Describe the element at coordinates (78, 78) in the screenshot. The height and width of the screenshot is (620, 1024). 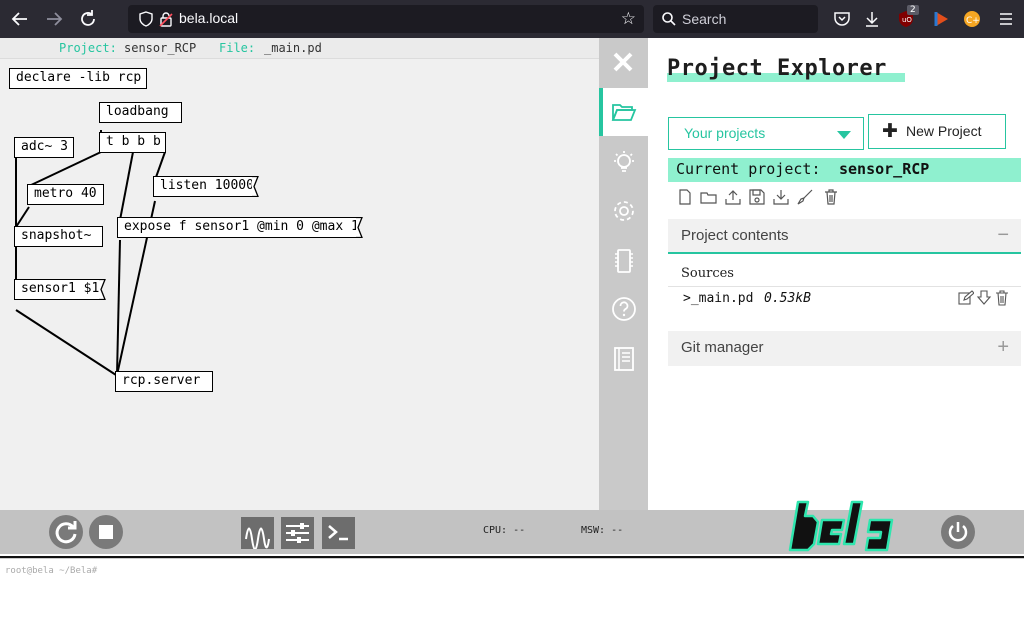
I see `pd-object-declare: declare -lib rcp` at that location.